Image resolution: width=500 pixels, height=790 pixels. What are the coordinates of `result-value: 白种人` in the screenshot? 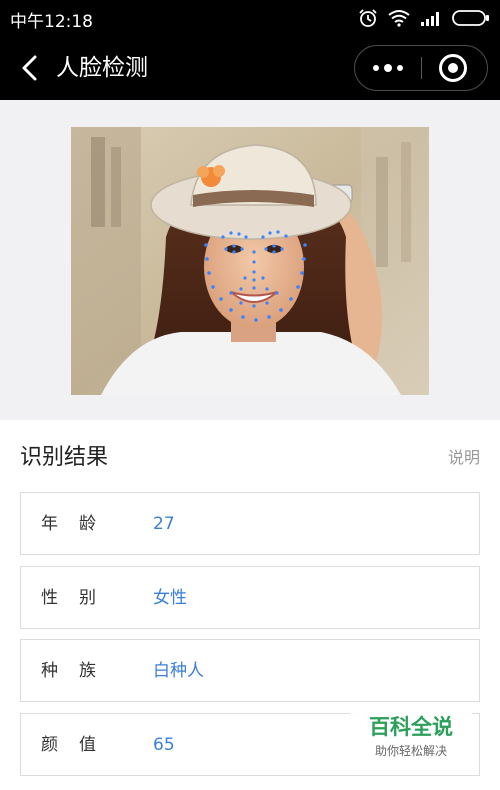 It's located at (178, 671).